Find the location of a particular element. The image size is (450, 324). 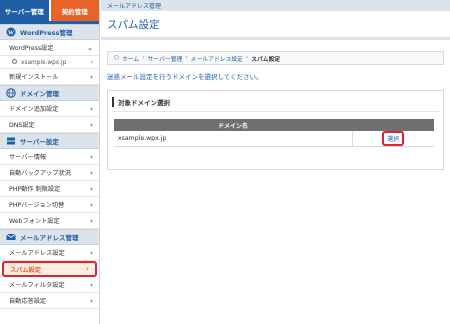

sidebar-subitem-label: xsample.wpx.jp is located at coordinates (44, 62).